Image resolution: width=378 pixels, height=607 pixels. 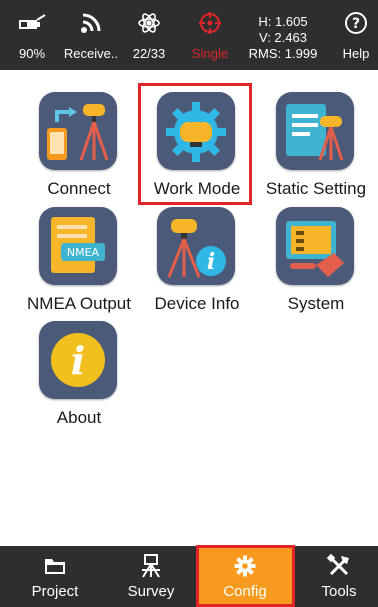 What do you see at coordinates (316, 188) in the screenshot?
I see `app-label: Static Setting` at bounding box center [316, 188].